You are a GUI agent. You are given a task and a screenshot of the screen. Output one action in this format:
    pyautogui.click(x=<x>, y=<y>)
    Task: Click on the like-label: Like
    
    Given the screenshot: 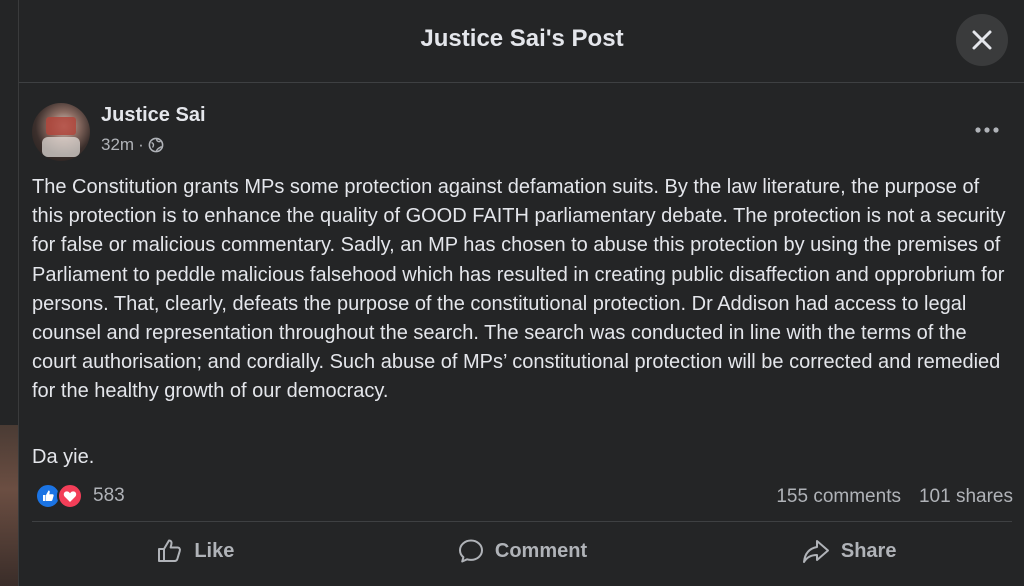 What is the action you would take?
    pyautogui.click(x=214, y=550)
    